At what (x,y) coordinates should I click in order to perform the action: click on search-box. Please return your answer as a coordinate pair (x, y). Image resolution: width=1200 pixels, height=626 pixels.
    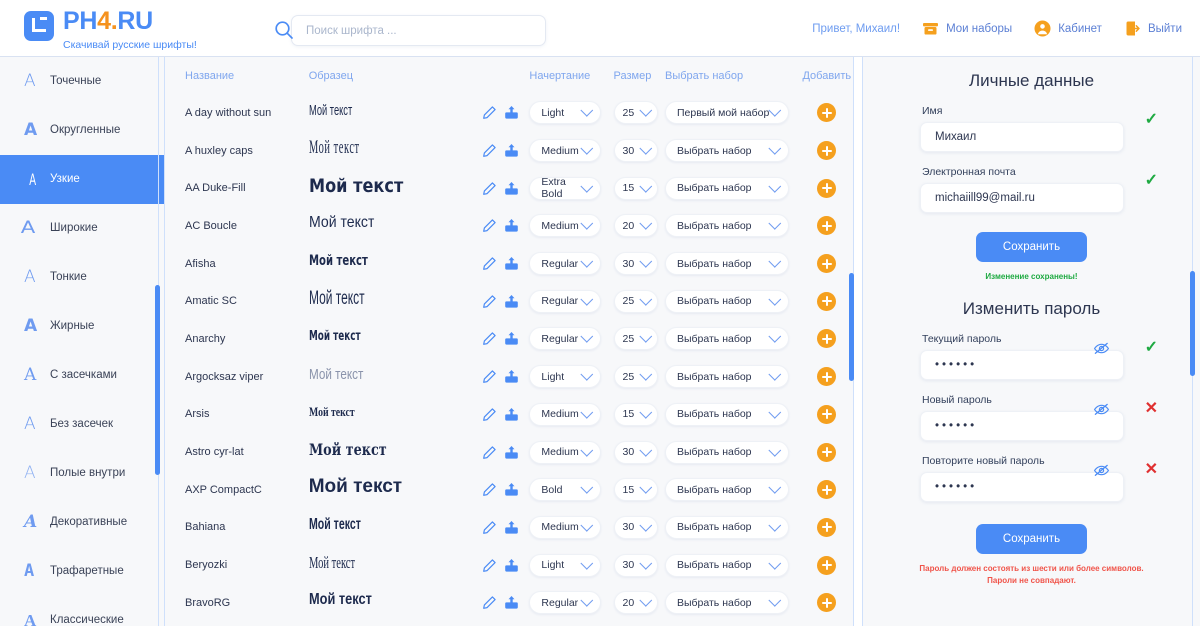
    Looking at the image, I should click on (418, 30).